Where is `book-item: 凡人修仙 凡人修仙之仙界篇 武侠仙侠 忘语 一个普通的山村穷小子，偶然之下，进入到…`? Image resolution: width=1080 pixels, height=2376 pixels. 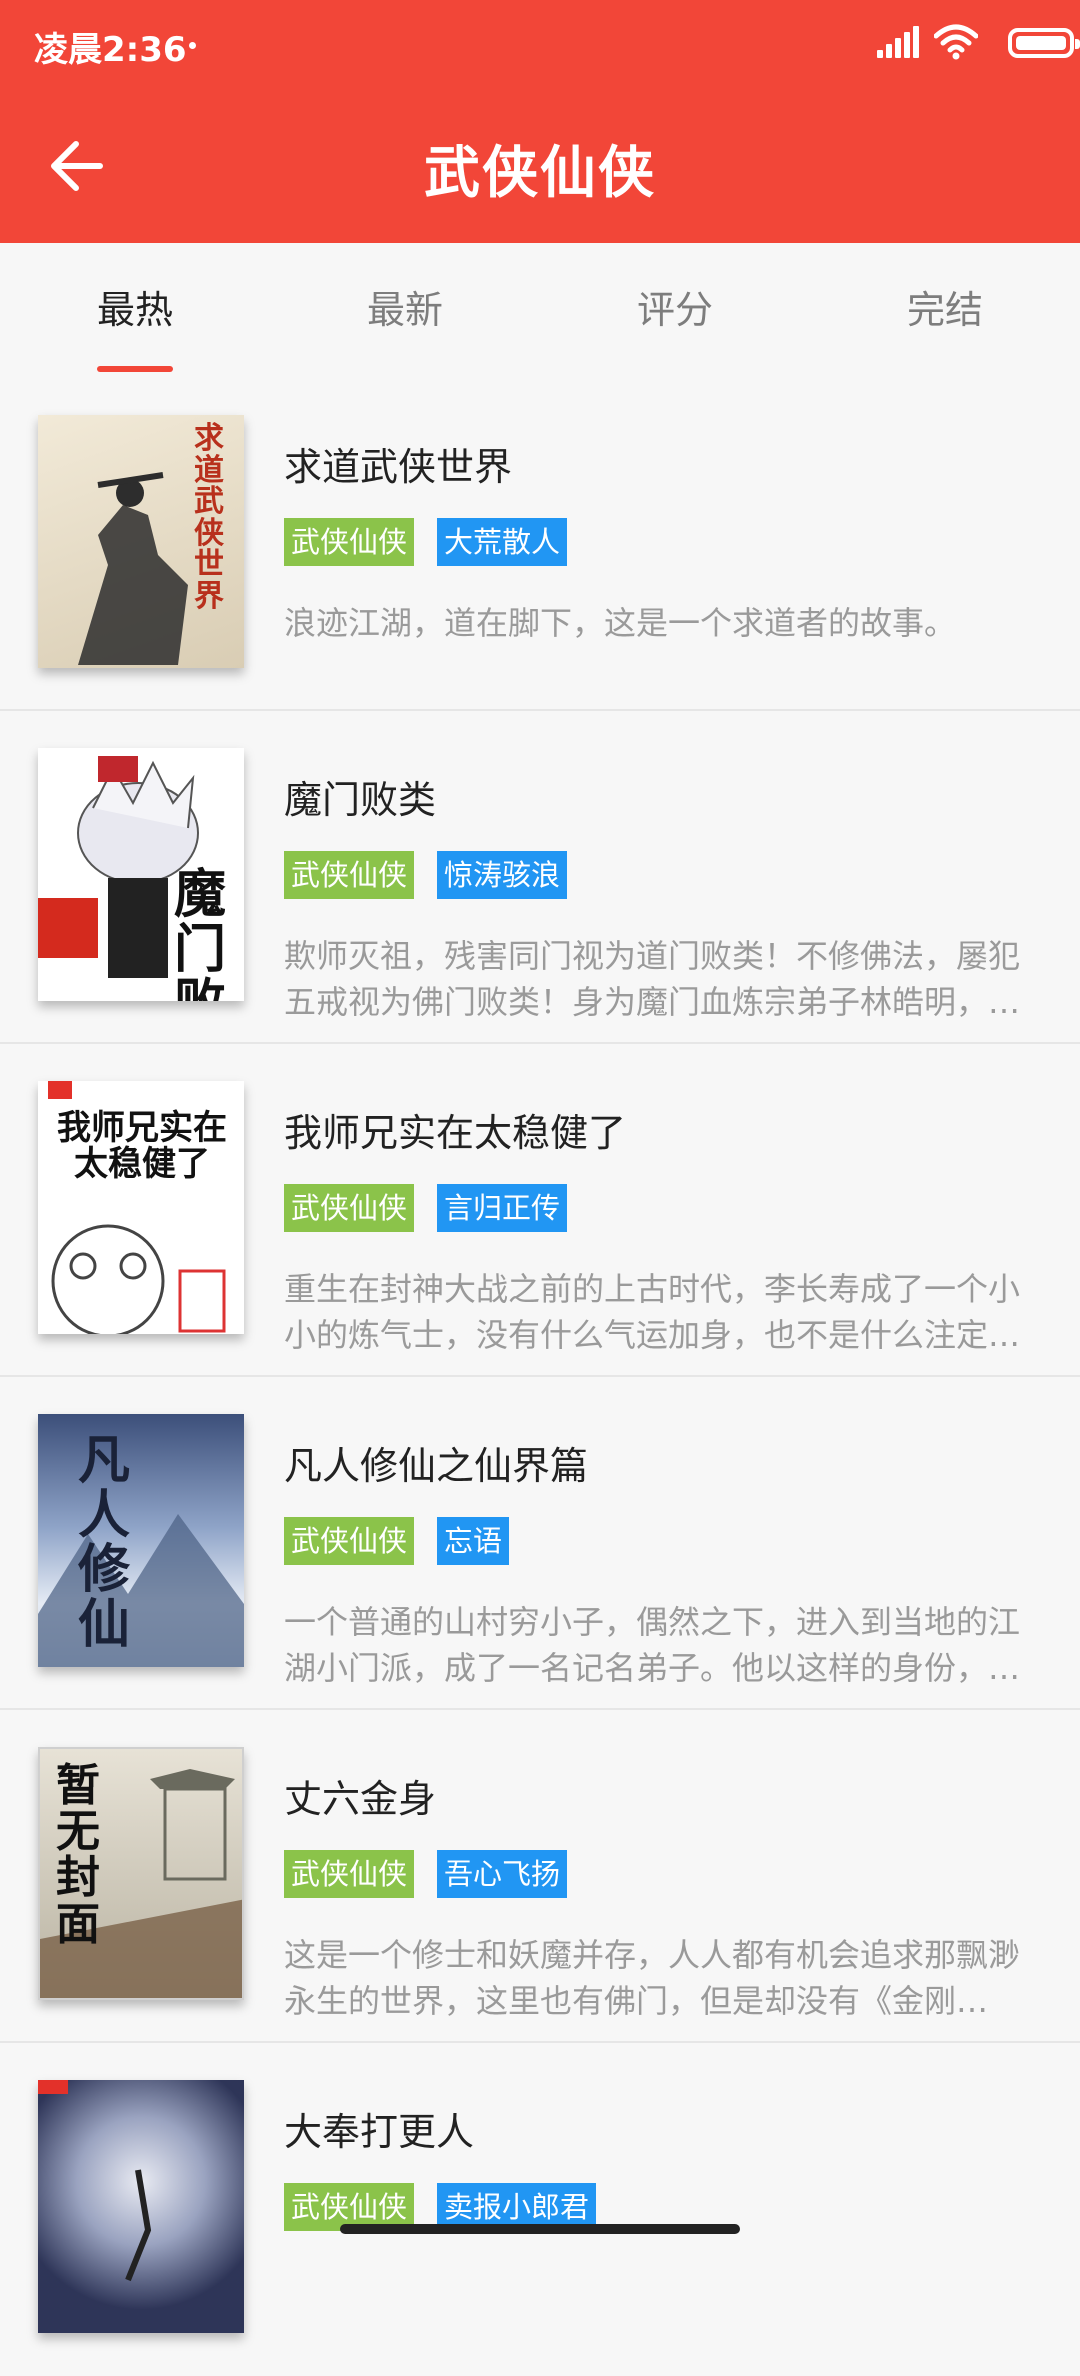
book-item: 凡人修仙 凡人修仙之仙界篇 武侠仙侠 忘语 一个普通的山村穷小子，偶然之下，进入到… is located at coordinates (540, 1543).